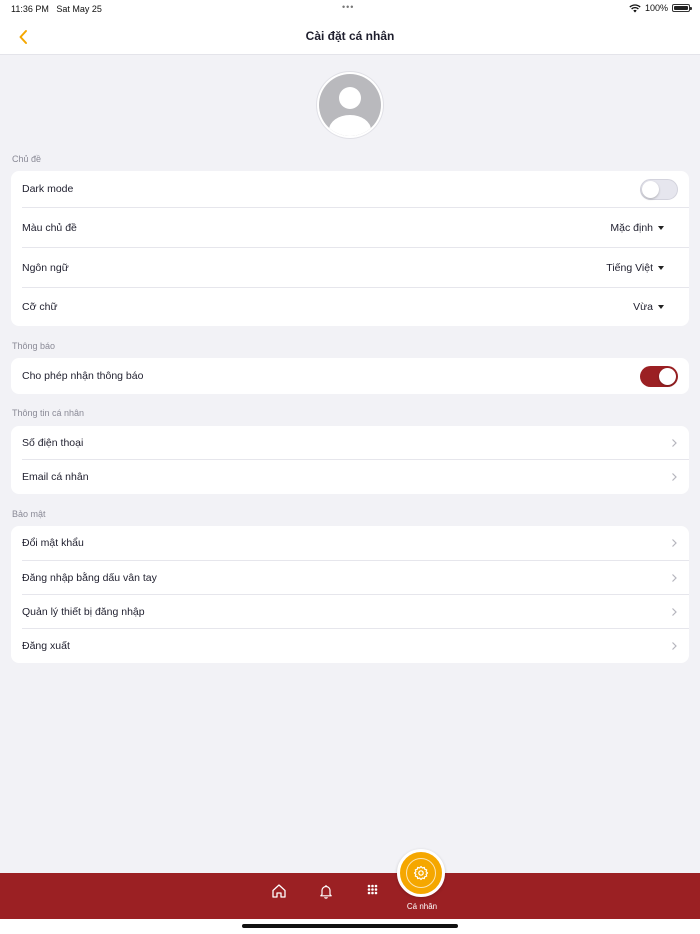 This screenshot has height=934, width=700. I want to click on dark-mode-toggle, so click(659, 189).